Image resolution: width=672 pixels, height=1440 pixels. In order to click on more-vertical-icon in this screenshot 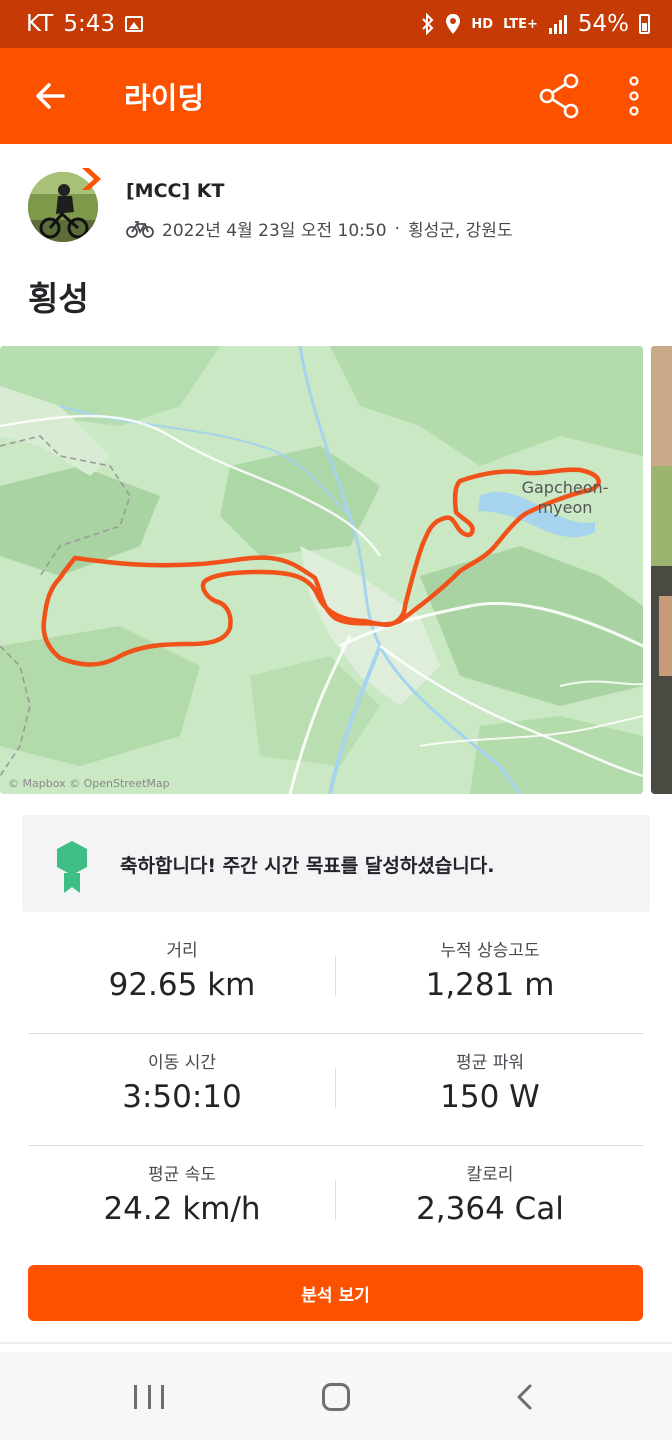, I will do `click(634, 96)`.